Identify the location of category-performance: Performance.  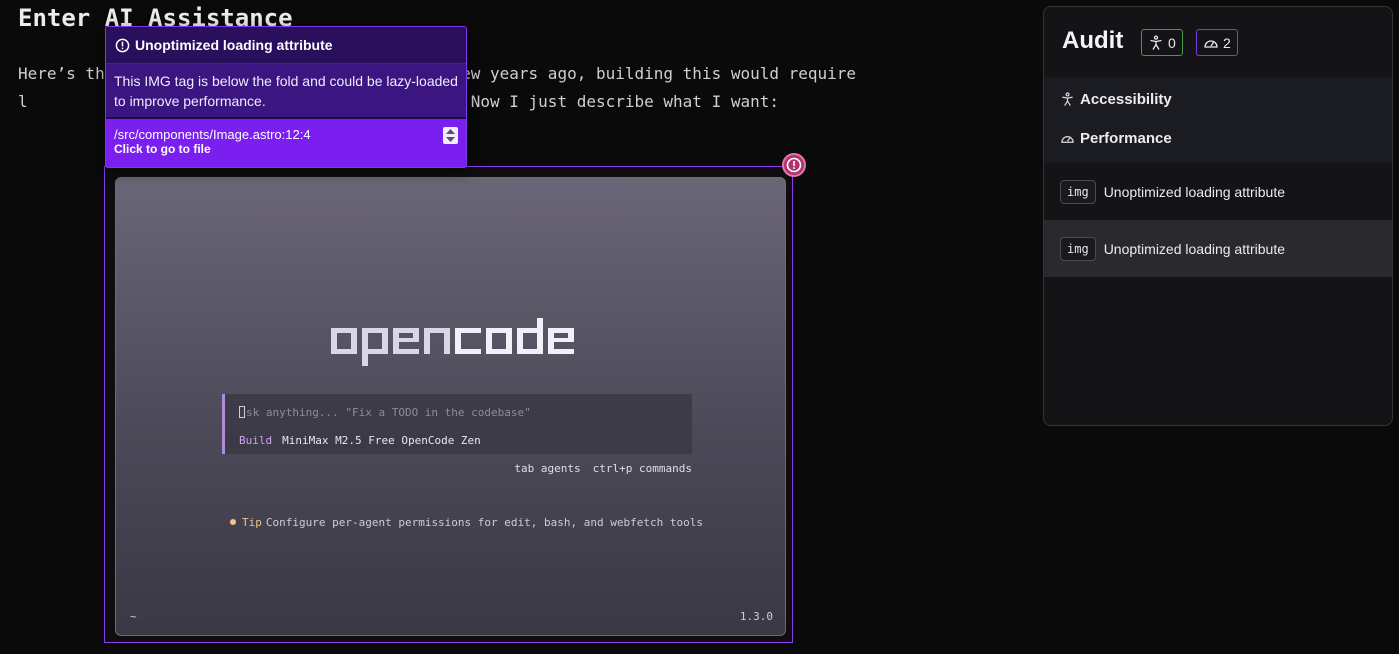
(1116, 138).